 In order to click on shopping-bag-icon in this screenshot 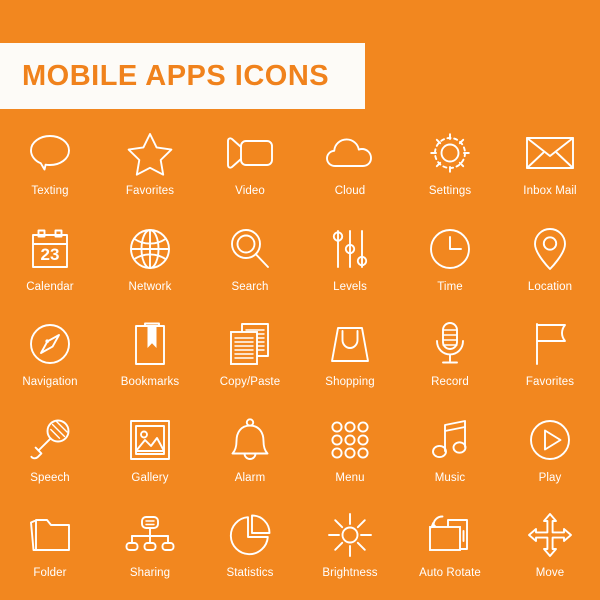, I will do `click(350, 344)`.